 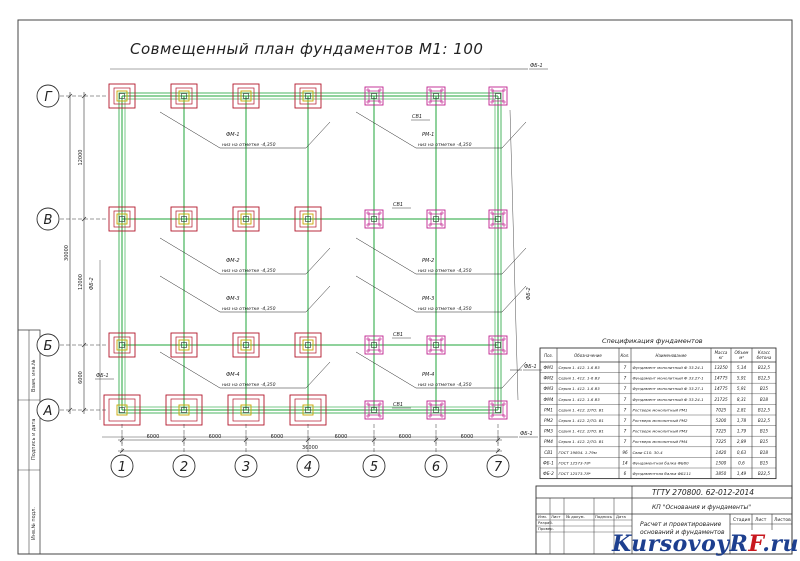 What do you see at coordinates (721, 431) in the screenshot?
I see `spec-cell: 7225` at bounding box center [721, 431].